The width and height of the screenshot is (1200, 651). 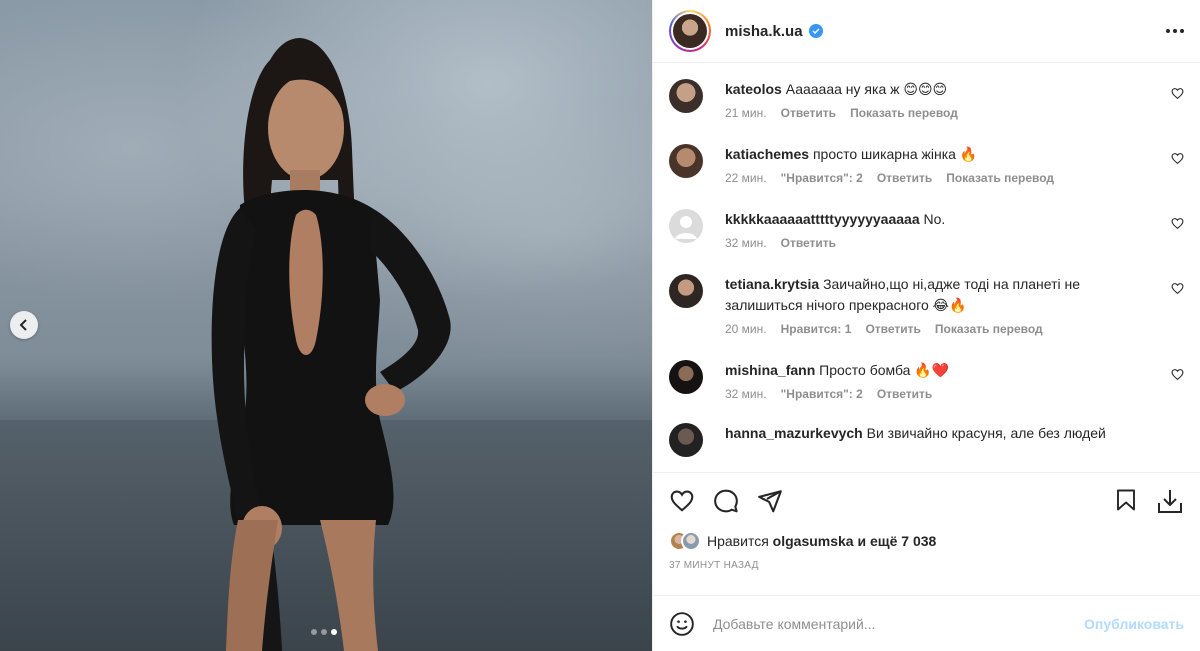 What do you see at coordinates (767, 154) in the screenshot?
I see `comment-username: katiachemes` at bounding box center [767, 154].